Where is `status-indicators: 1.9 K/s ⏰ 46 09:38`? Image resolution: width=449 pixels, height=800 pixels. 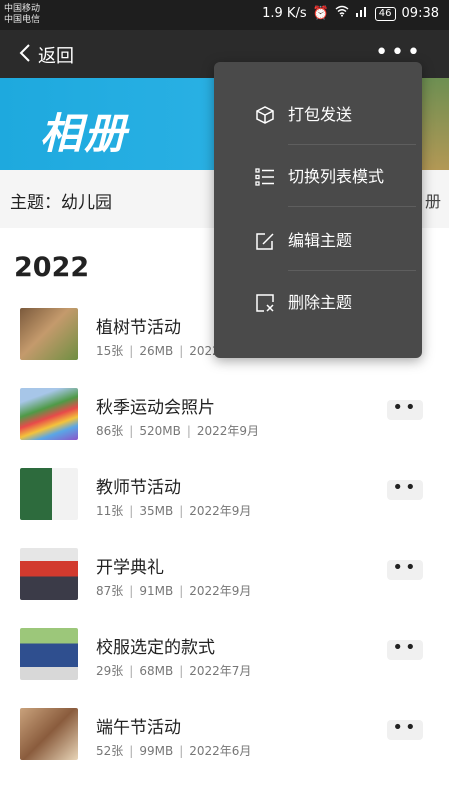 status-indicators: 1.9 K/s ⏰ 46 09:38 is located at coordinates (350, 14).